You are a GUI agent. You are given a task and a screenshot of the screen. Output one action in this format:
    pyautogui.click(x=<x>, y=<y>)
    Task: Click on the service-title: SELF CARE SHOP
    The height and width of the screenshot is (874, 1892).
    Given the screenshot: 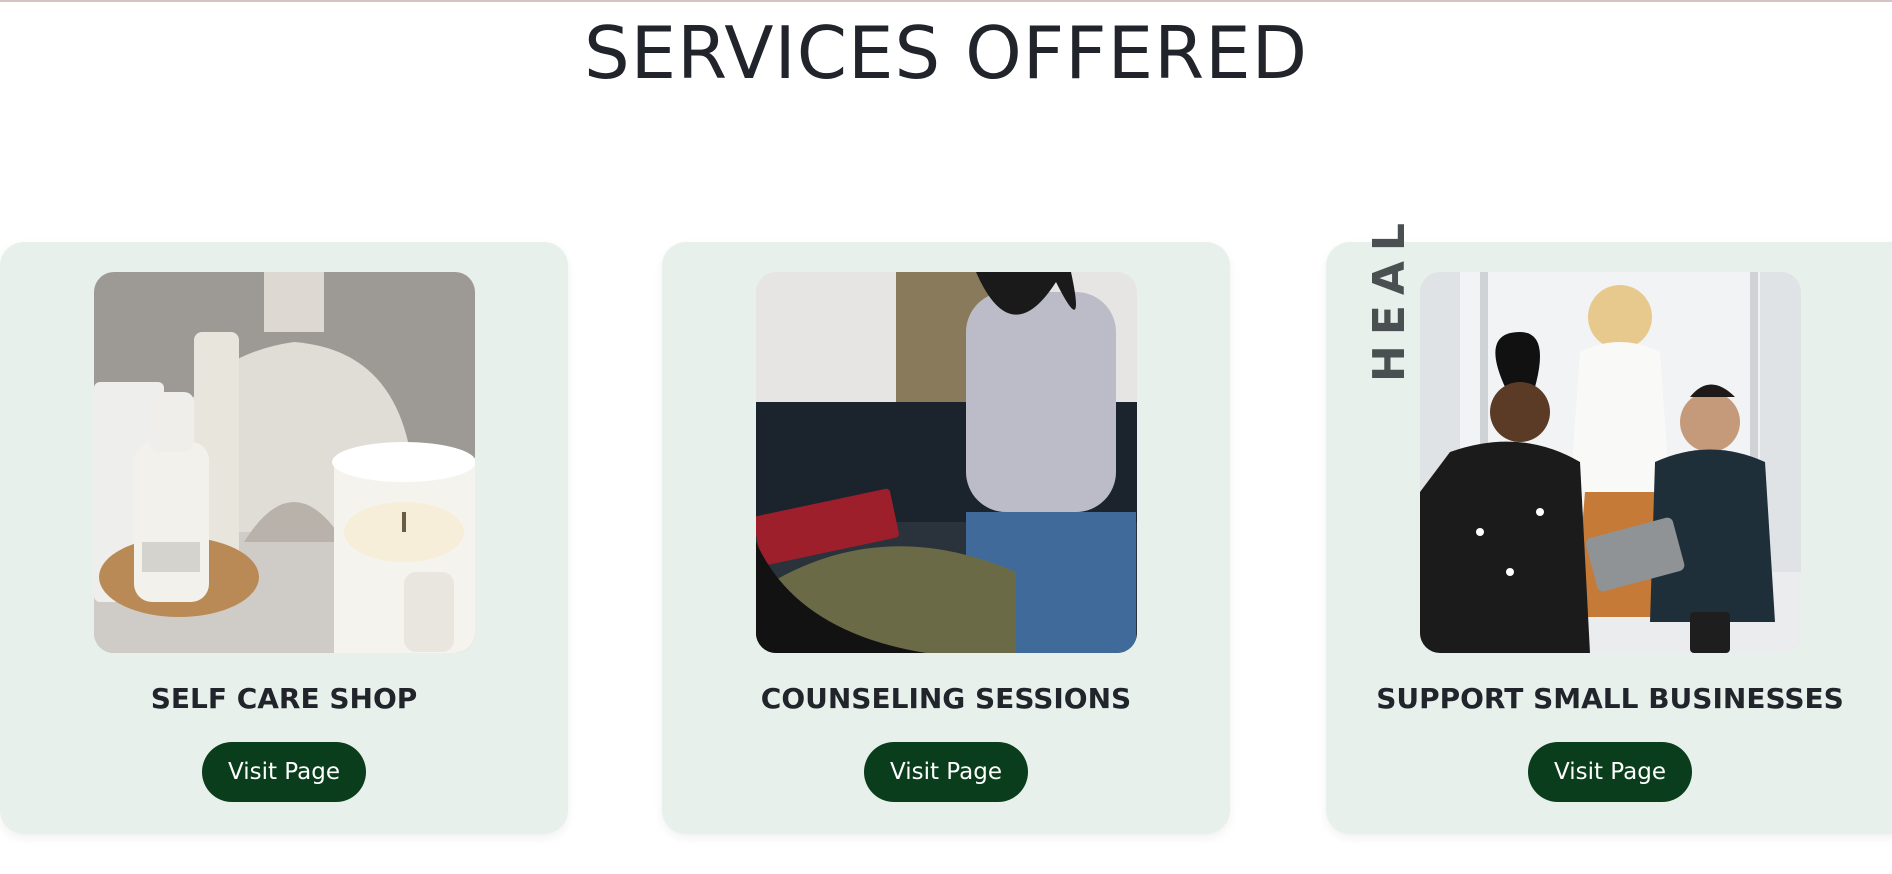 What is the action you would take?
    pyautogui.click(x=284, y=698)
    